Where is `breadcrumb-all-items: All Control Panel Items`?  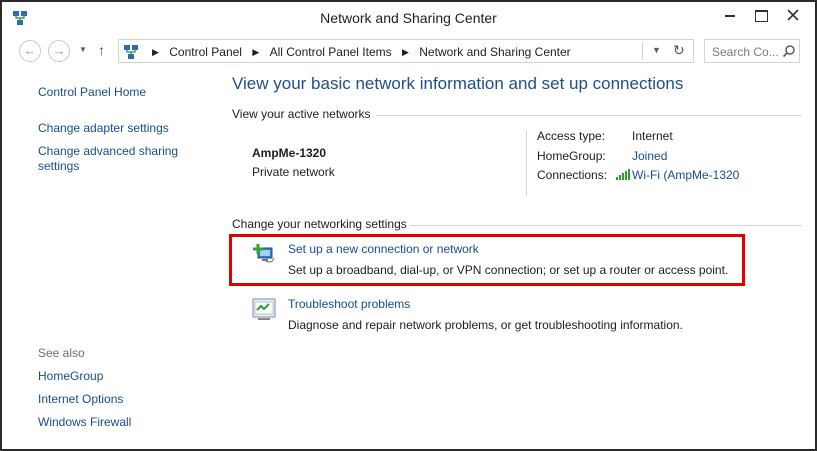 breadcrumb-all-items: All Control Panel Items is located at coordinates (331, 52).